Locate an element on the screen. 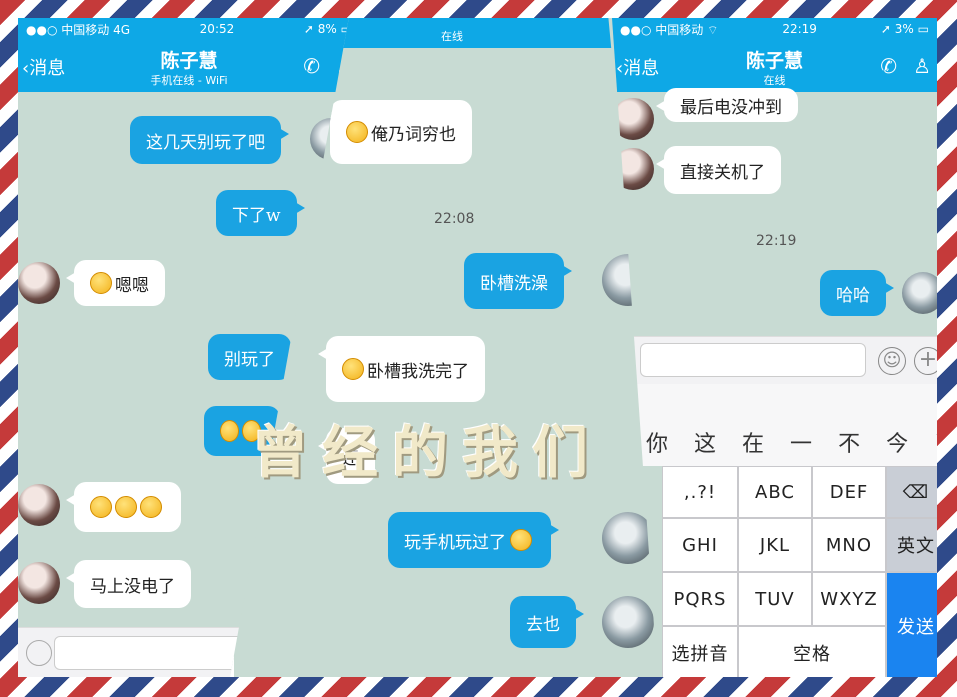 This screenshot has height=697, width=957. message-bubble: 下了w is located at coordinates (260, 213).